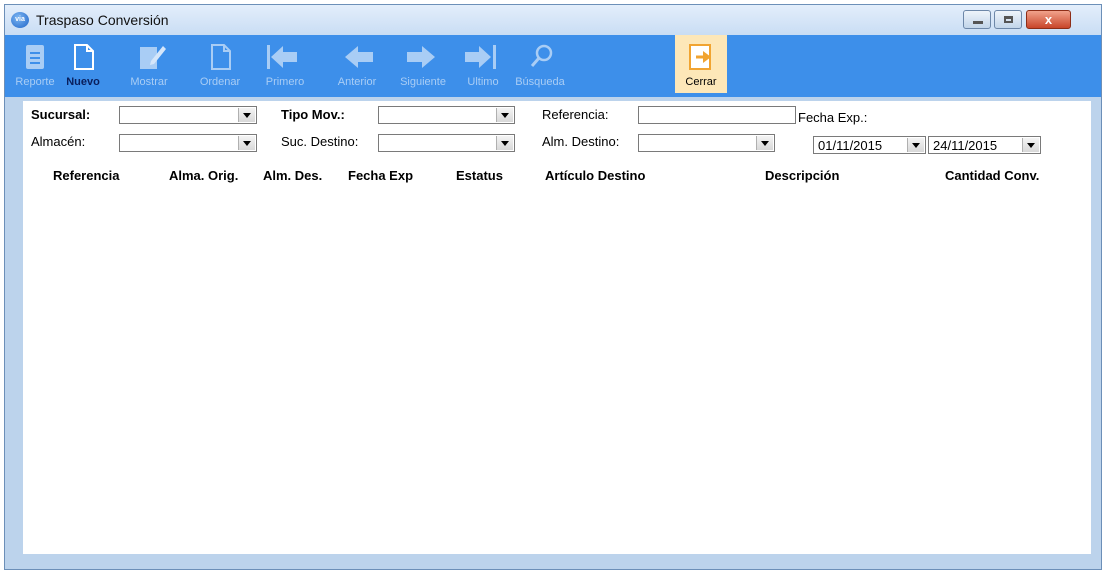 This screenshot has width=1106, height=572. What do you see at coordinates (20, 20) in the screenshot?
I see `app-logo-icon: via` at bounding box center [20, 20].